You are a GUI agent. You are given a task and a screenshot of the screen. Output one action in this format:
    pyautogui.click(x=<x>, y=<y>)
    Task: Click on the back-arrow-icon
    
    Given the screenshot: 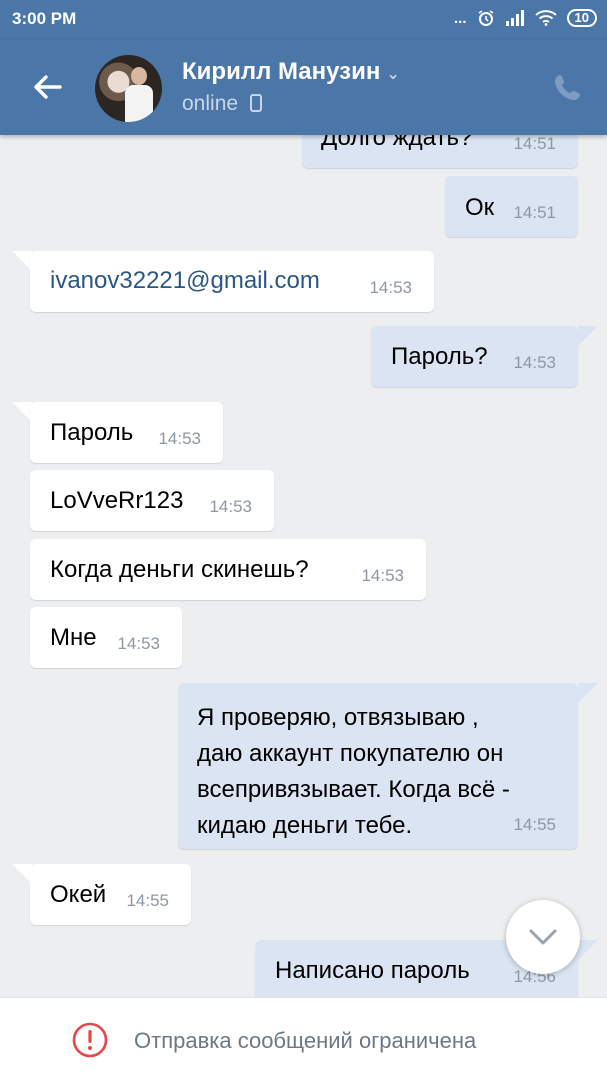 What is the action you would take?
    pyautogui.click(x=47, y=87)
    